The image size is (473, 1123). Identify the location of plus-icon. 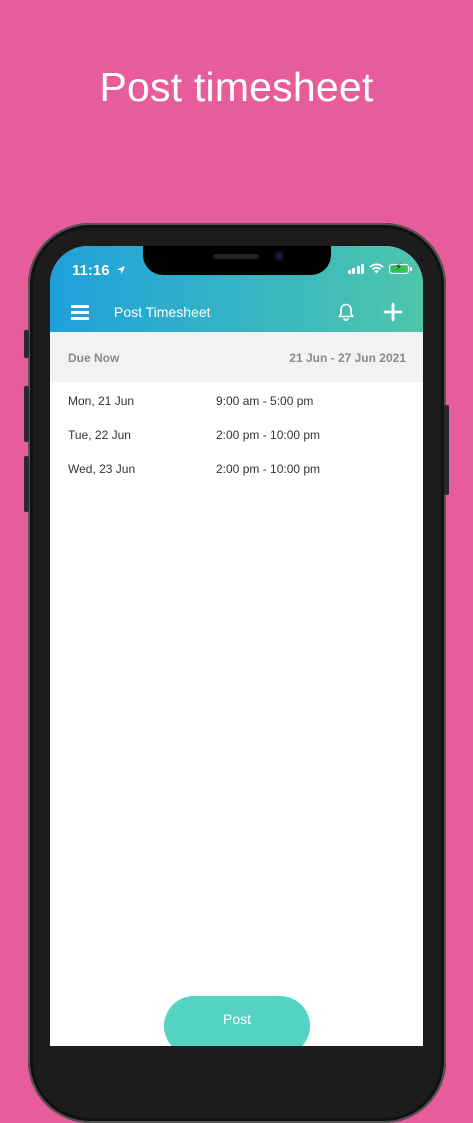
(393, 312).